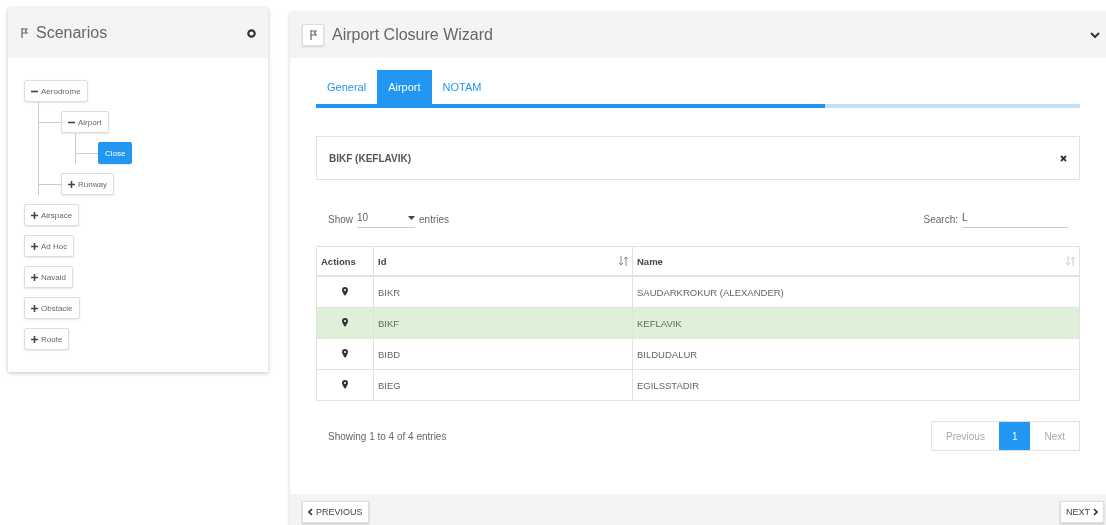  I want to click on tree-node: Aerodrome, so click(56, 91).